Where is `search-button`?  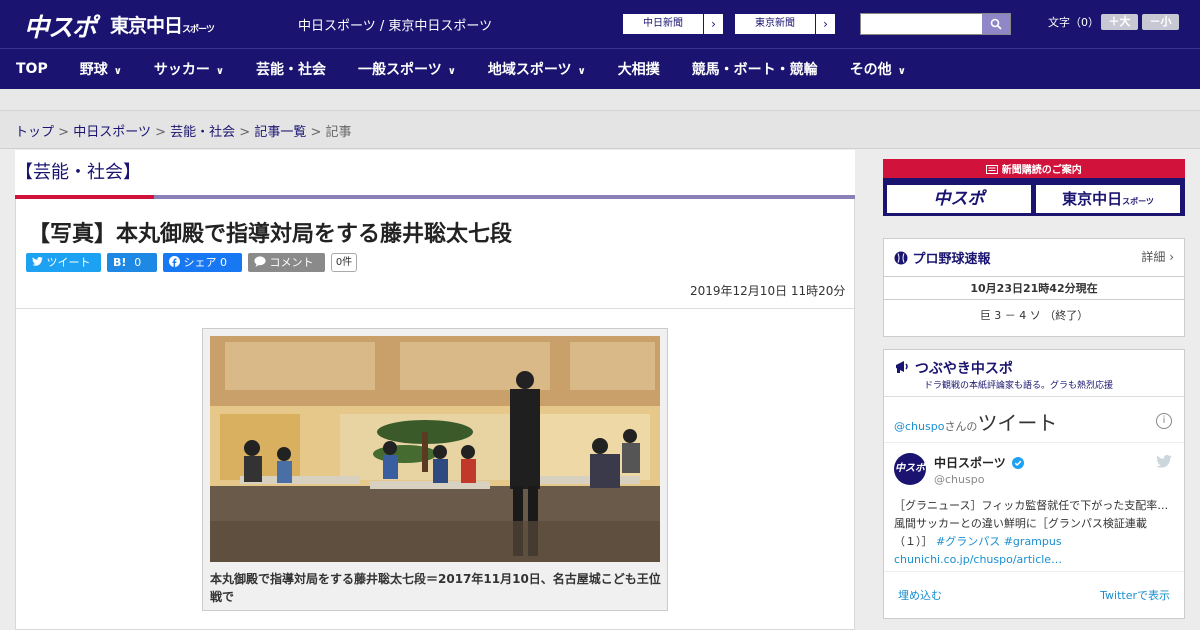
search-button is located at coordinates (996, 24).